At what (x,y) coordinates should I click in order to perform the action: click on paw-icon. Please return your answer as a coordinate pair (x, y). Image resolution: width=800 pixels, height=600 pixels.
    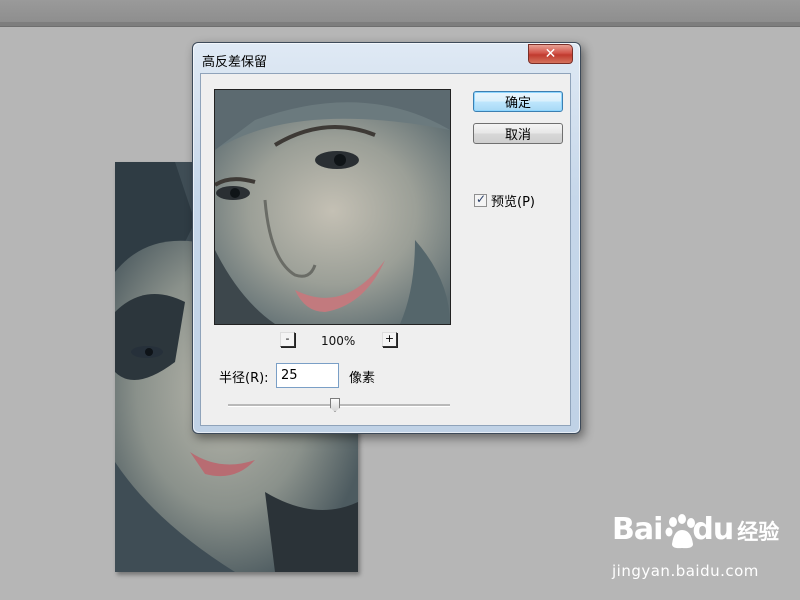
    Looking at the image, I should click on (680, 531).